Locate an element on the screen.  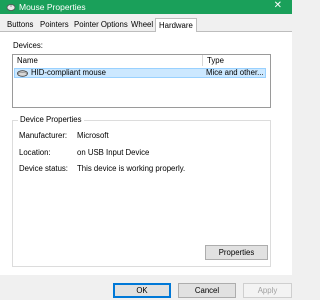
properties-button: Properties is located at coordinates (236, 252).